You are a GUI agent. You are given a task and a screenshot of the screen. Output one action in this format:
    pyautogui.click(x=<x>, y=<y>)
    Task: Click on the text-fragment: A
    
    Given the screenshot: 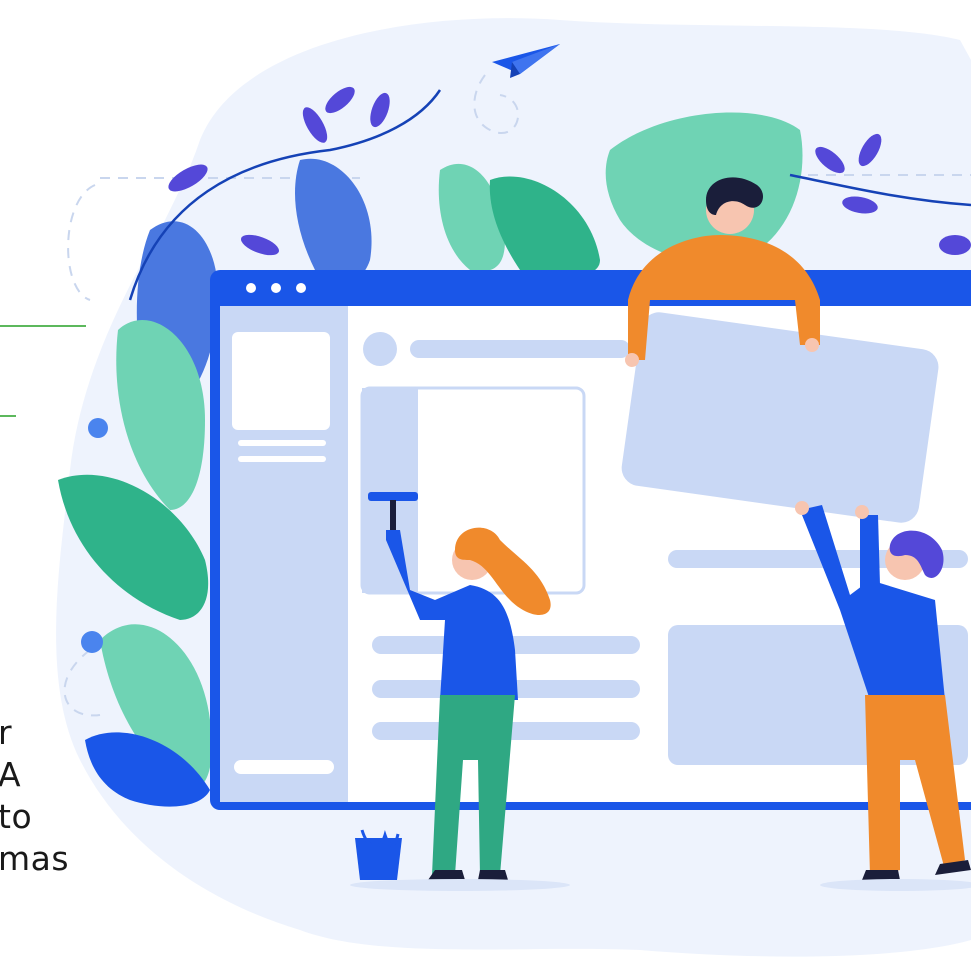 What is the action you would take?
    pyautogui.click(x=11, y=774)
    